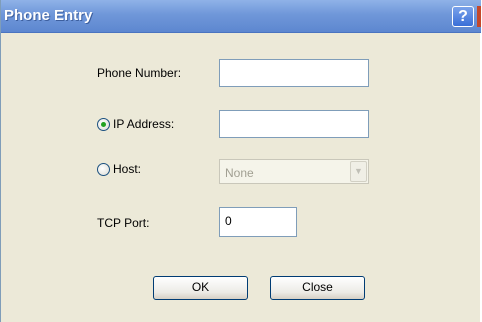 This screenshot has width=482, height=322. I want to click on ip-address-radio, so click(103, 124).